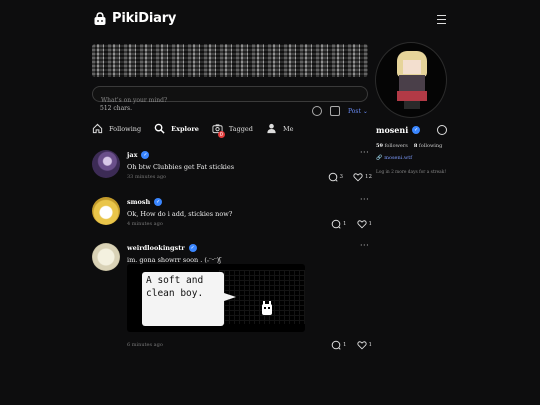  What do you see at coordinates (132, 155) in the screenshot?
I see `author-name: jax` at bounding box center [132, 155].